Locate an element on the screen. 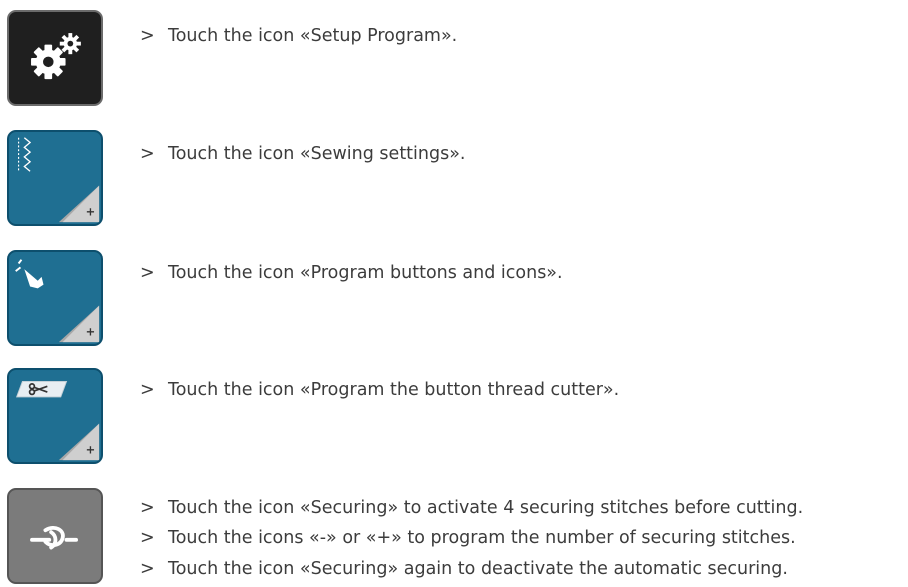 This screenshot has height=587, width=908. step-2-text: > Touch the icon «Sewing settings». is located at coordinates (303, 154).